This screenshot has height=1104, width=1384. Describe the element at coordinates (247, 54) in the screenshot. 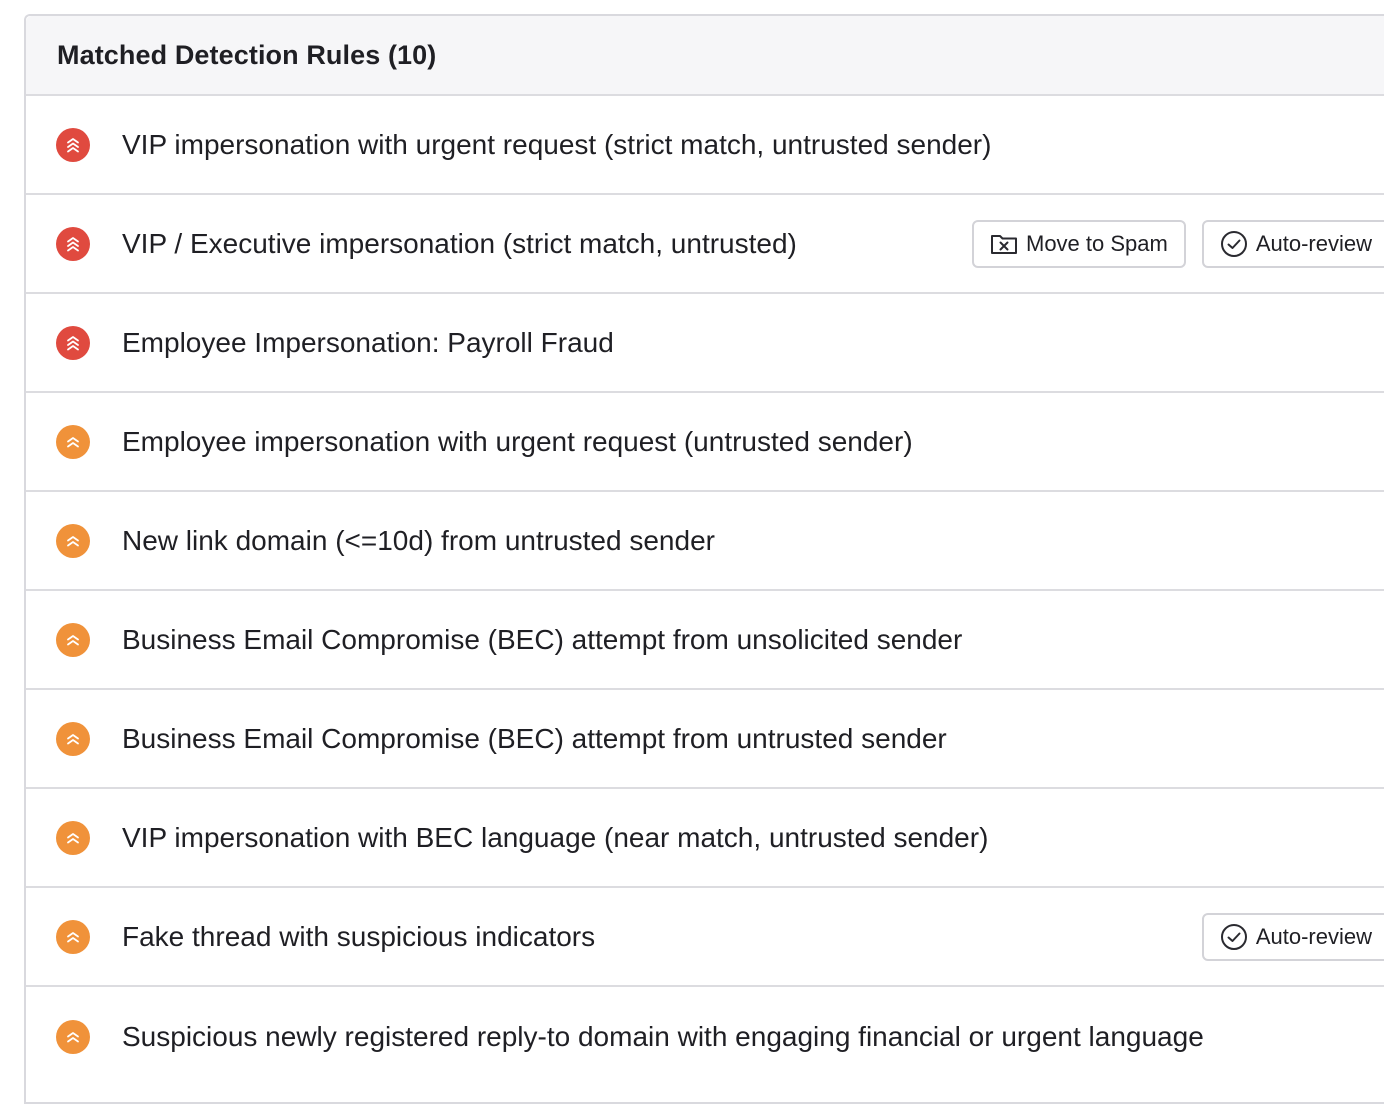

I see `panel-title: Matched Detection Rules (10)` at that location.